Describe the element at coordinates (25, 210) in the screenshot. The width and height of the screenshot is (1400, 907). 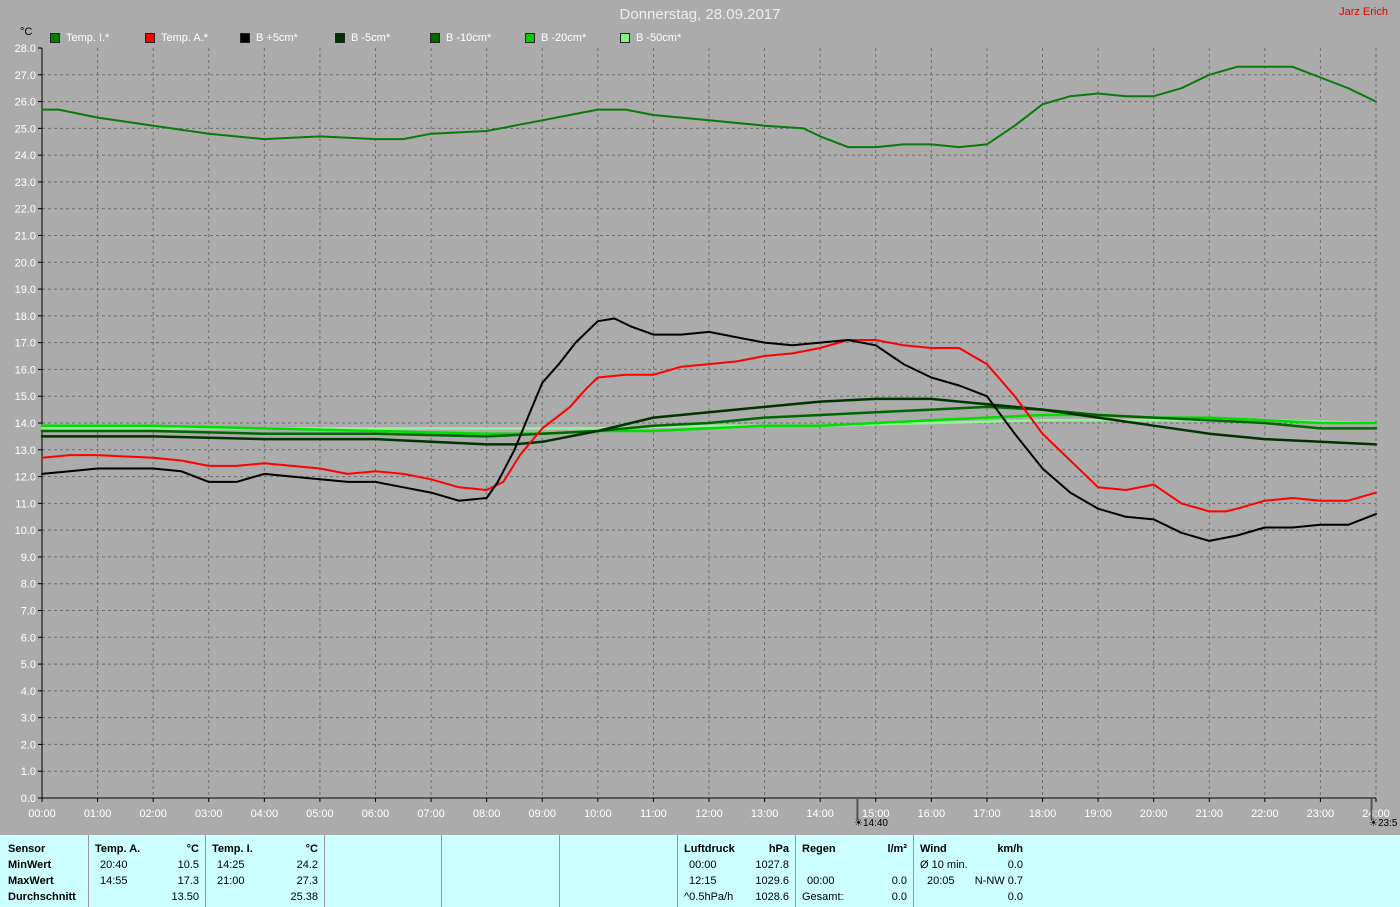
I see `y-tick-label: 22.0` at that location.